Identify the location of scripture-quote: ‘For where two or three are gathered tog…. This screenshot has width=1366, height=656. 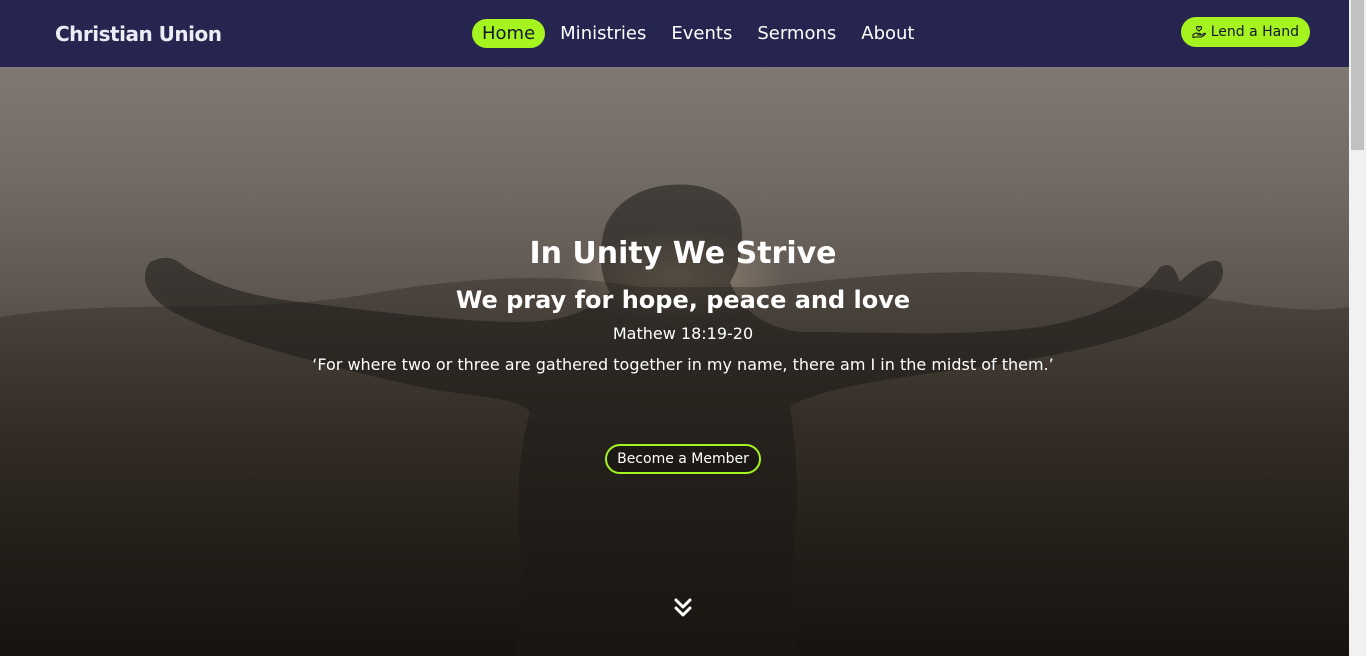
(683, 364).